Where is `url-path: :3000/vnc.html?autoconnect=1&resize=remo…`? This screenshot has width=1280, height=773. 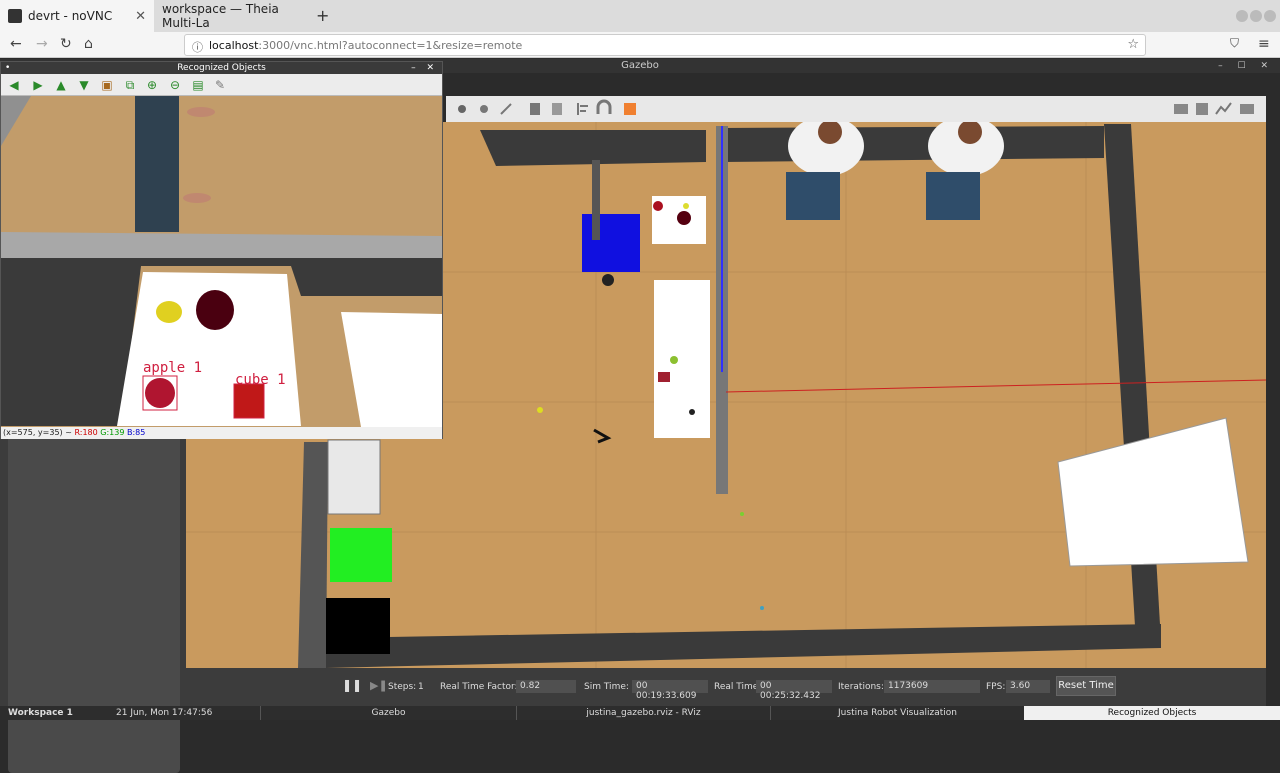
url-path: :3000/vnc.html?autoconnect=1&resize=remo… is located at coordinates (390, 45).